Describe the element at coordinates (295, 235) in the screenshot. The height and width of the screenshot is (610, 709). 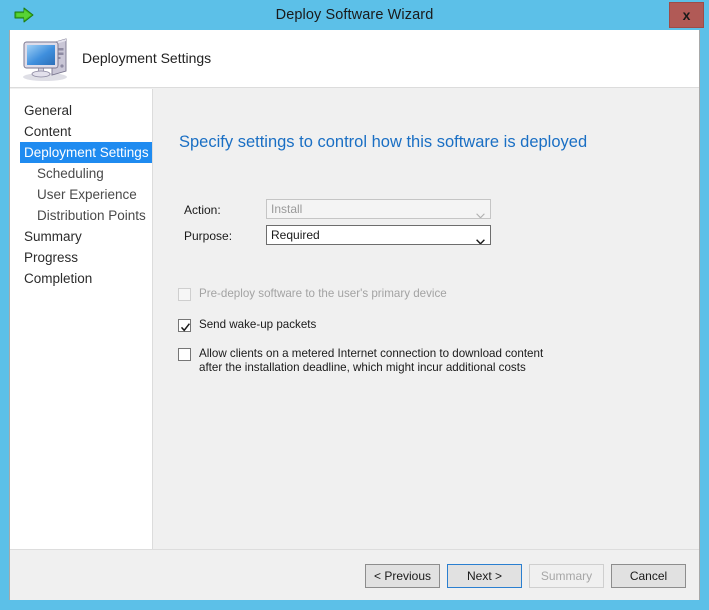
I see `dropdown-value: Required` at that location.